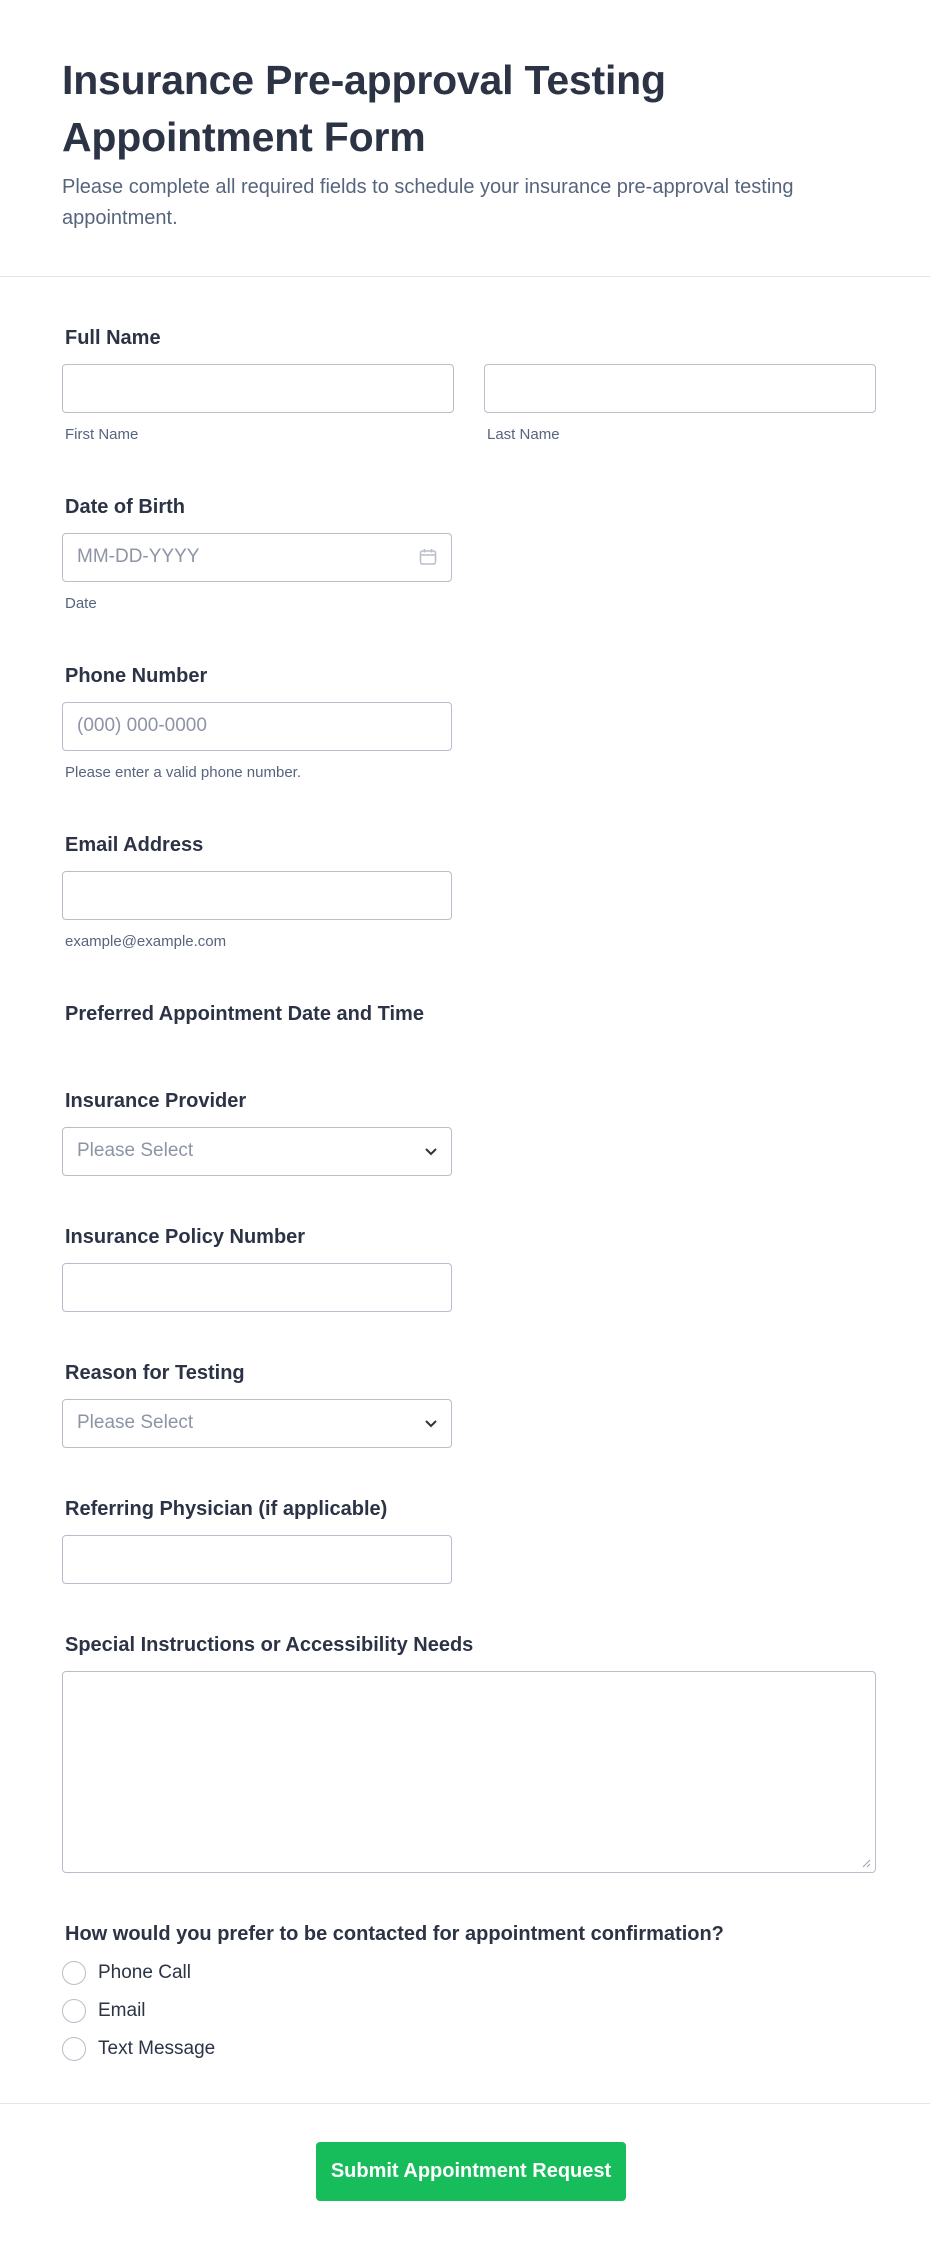 The width and height of the screenshot is (930, 2251). Describe the element at coordinates (122, 2010) in the screenshot. I see `contact-option-label: Email` at that location.